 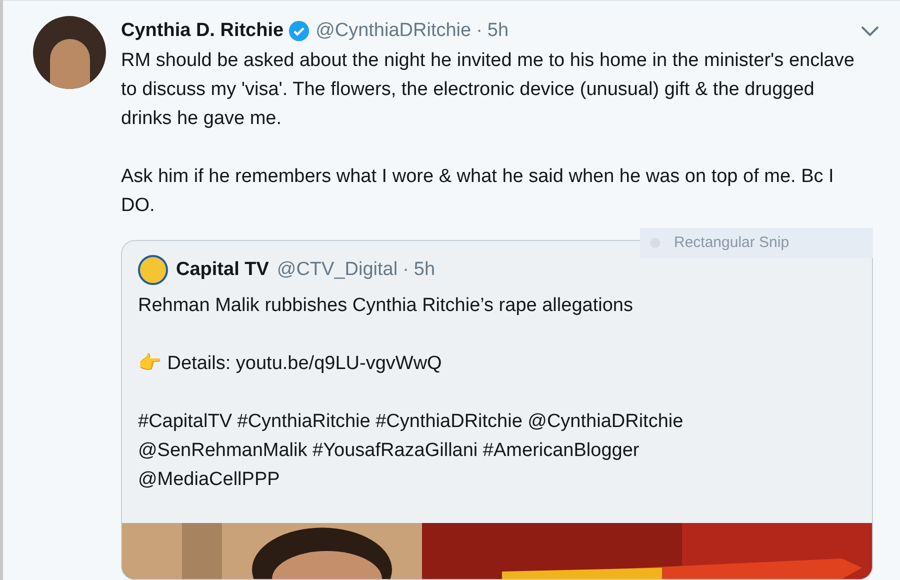 What do you see at coordinates (411, 451) in the screenshot?
I see `quoted-tweet-text: #CapitalTV #CynthiaRitchie #CynthiaDRitchie @CynthiaDRitchie @SenRehmanMalik #YousafRazaGillani #AmericanBlogger @MediaCellPPP` at bounding box center [411, 451].